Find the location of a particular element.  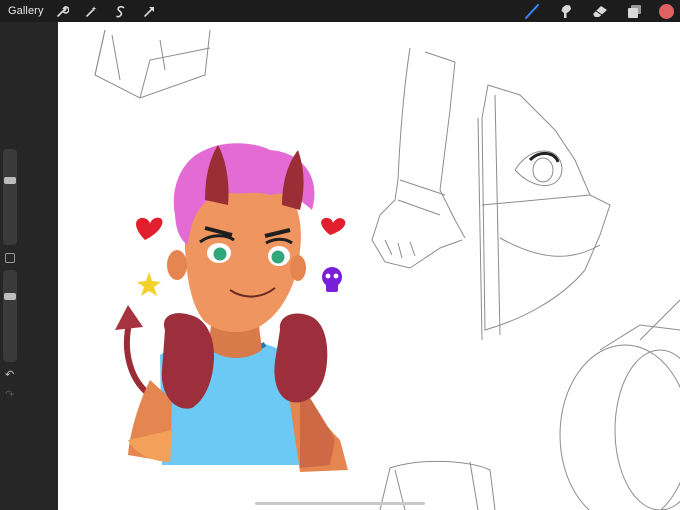

home-indicator is located at coordinates (340, 503).